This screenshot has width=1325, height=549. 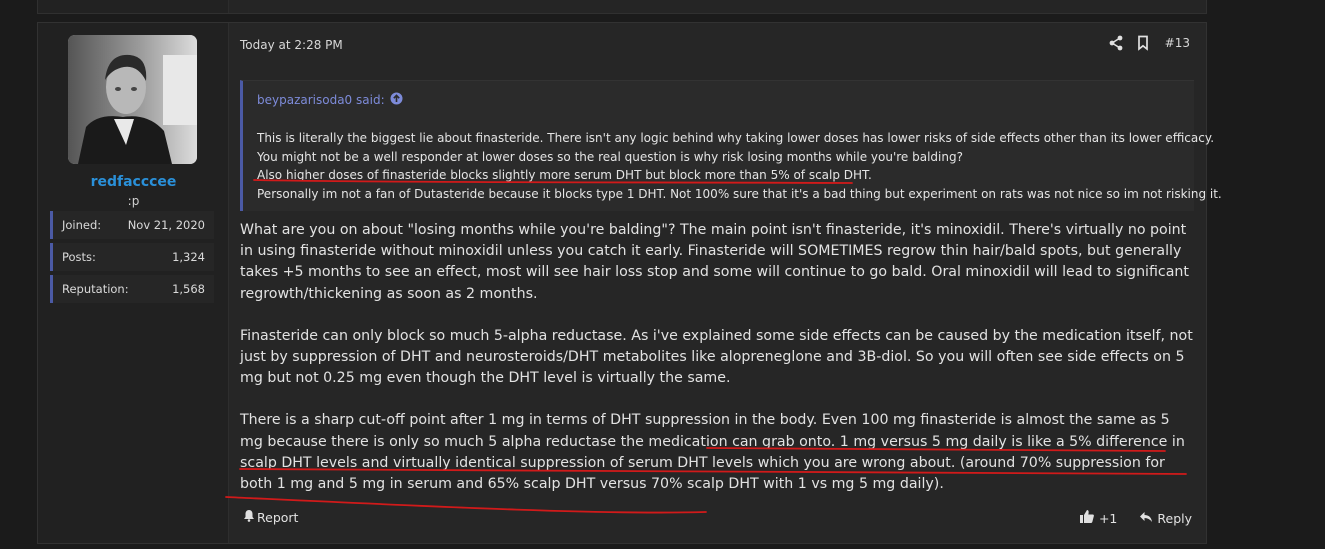 I want to click on previous-post-edge, so click(x=622, y=7).